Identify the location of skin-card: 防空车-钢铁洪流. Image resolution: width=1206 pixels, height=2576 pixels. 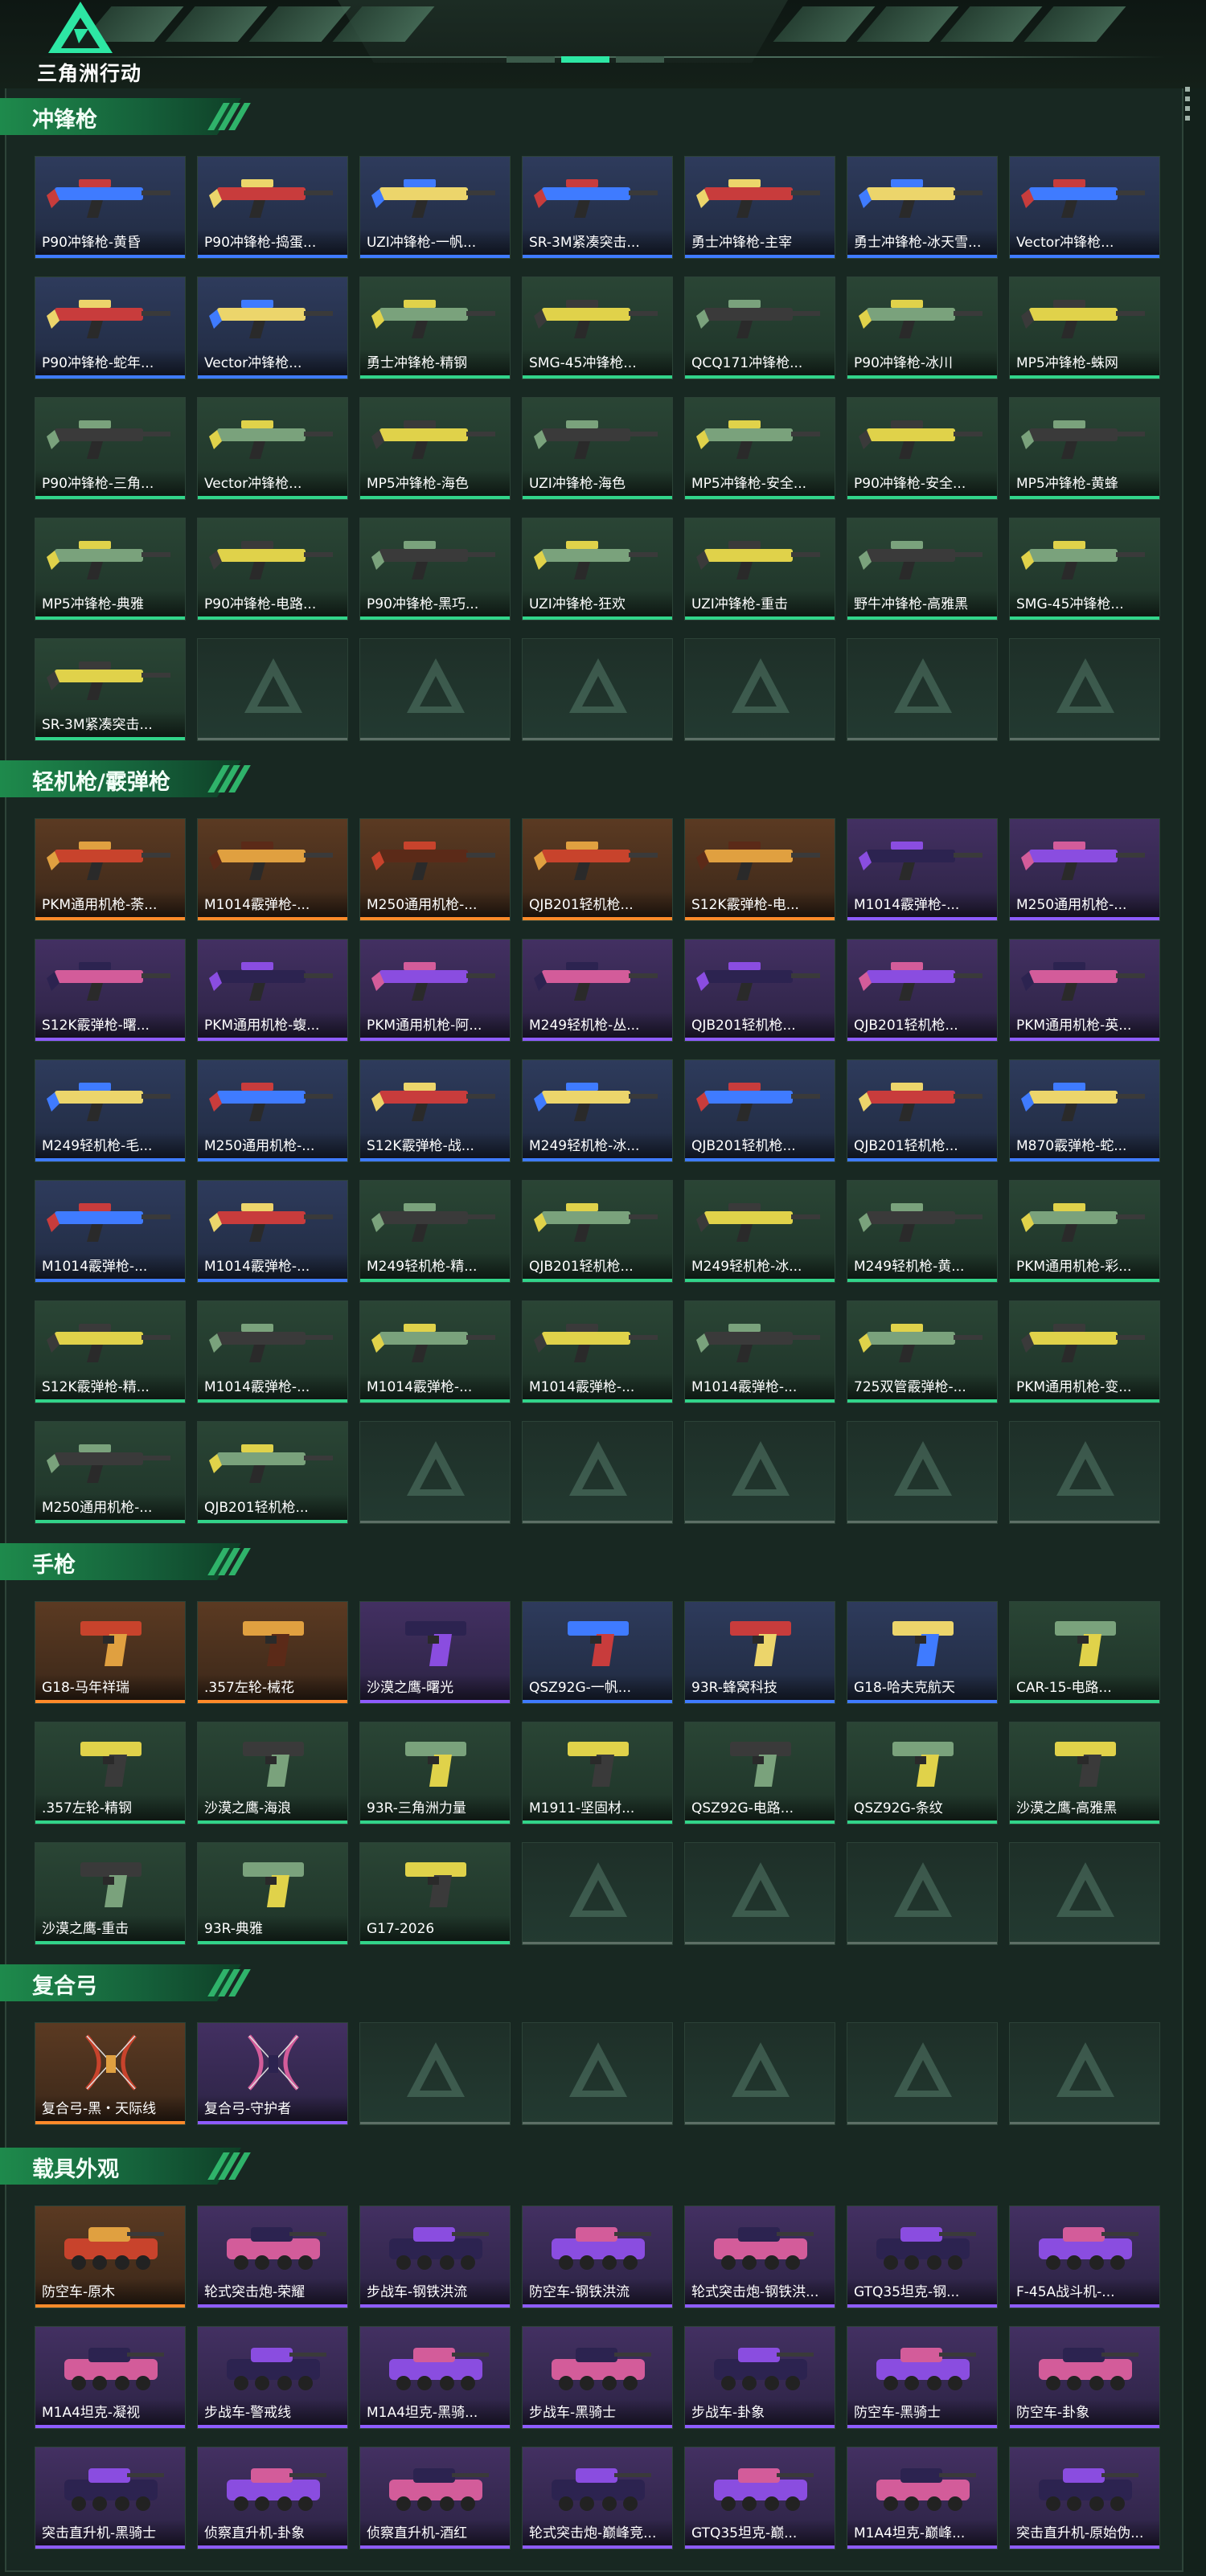
(597, 2256).